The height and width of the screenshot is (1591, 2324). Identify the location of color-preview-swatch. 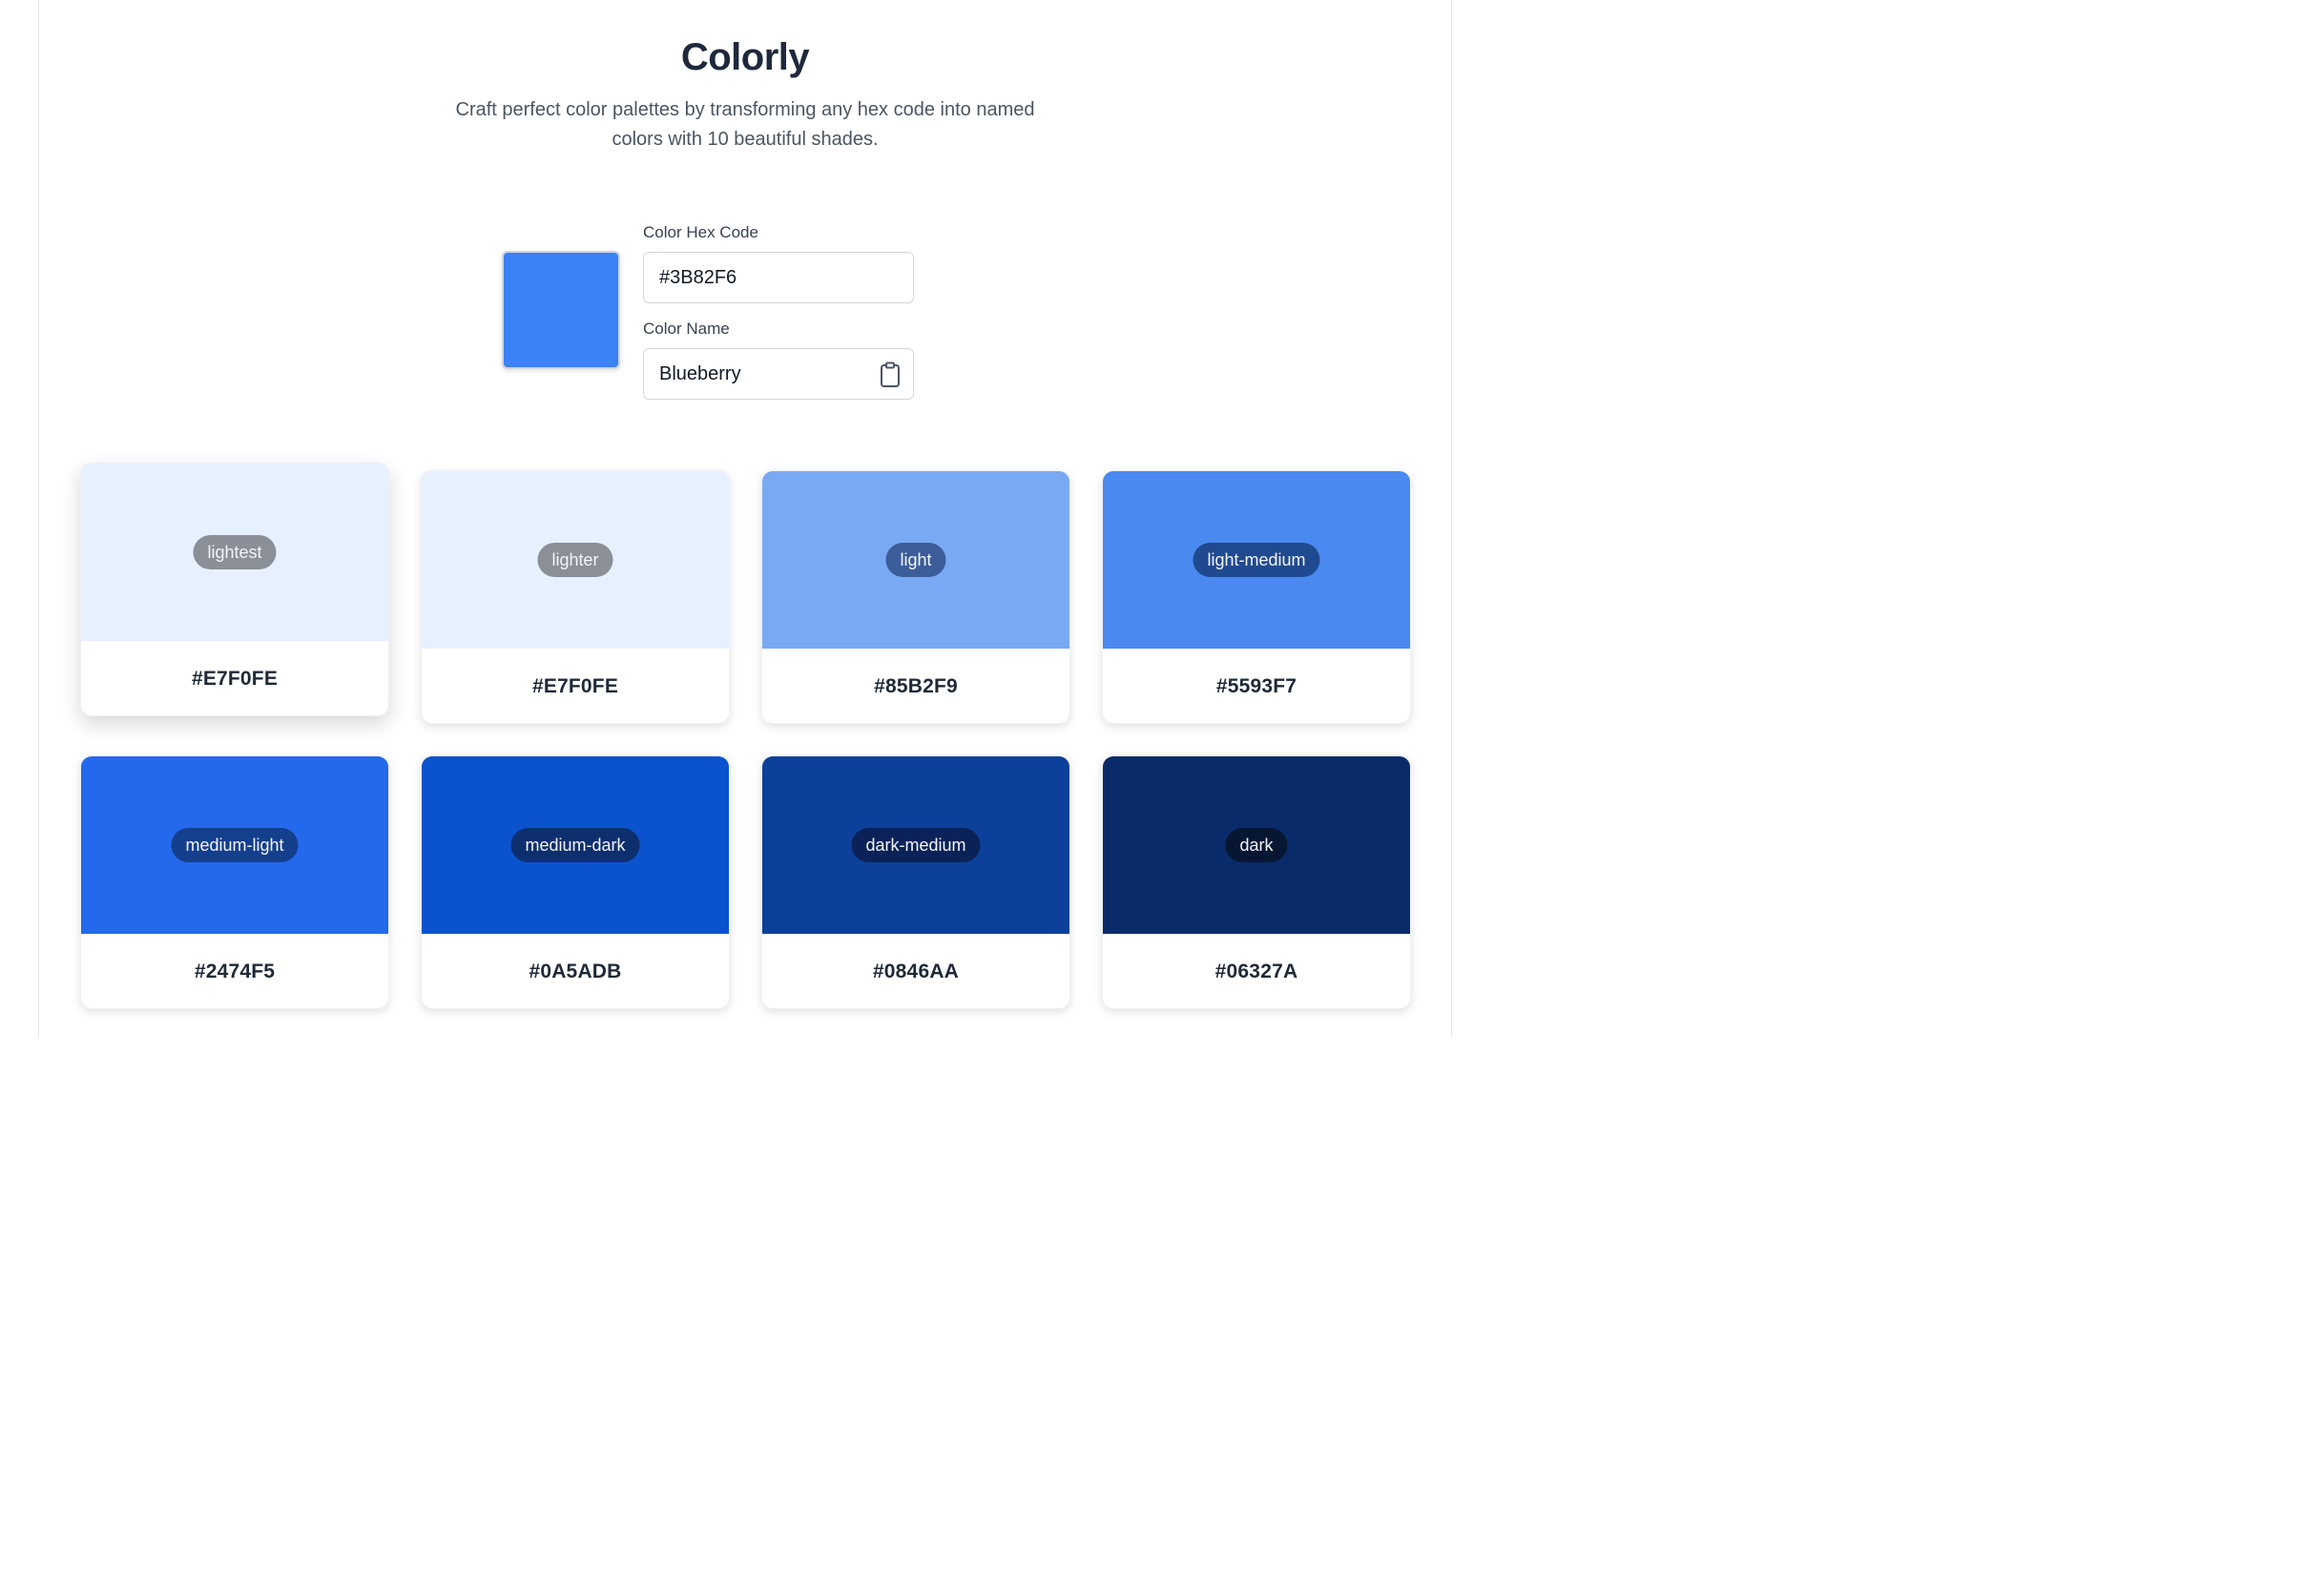
(561, 310).